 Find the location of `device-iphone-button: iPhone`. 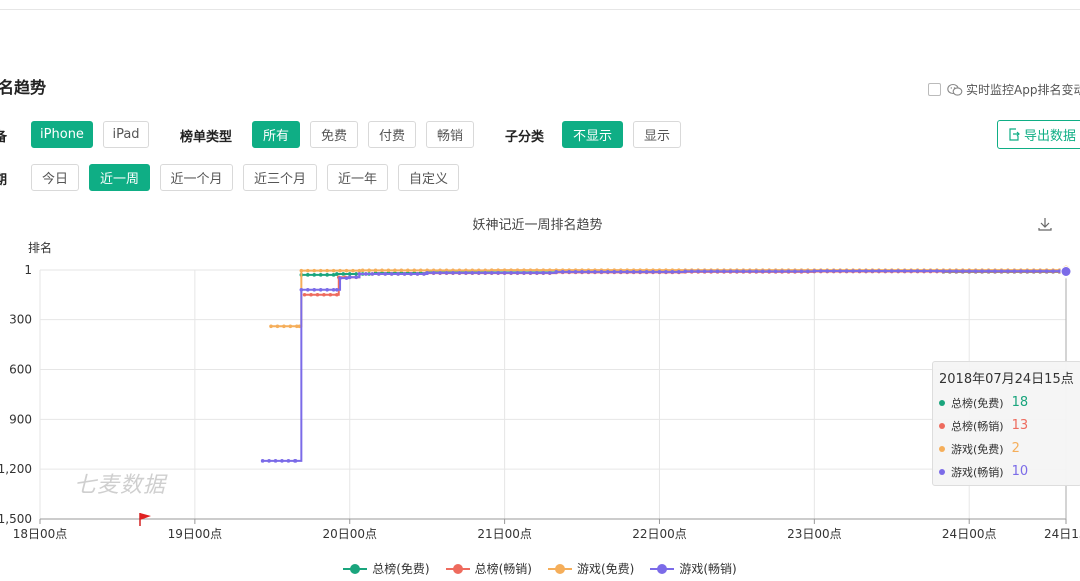

device-iphone-button: iPhone is located at coordinates (62, 134).